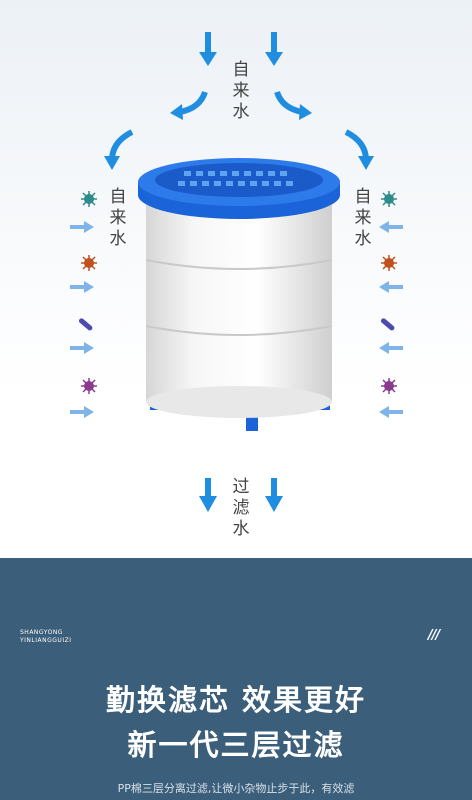 This screenshot has width=472, height=800. Describe the element at coordinates (118, 218) in the screenshot. I see `label-tap-water-left: 自来水` at that location.